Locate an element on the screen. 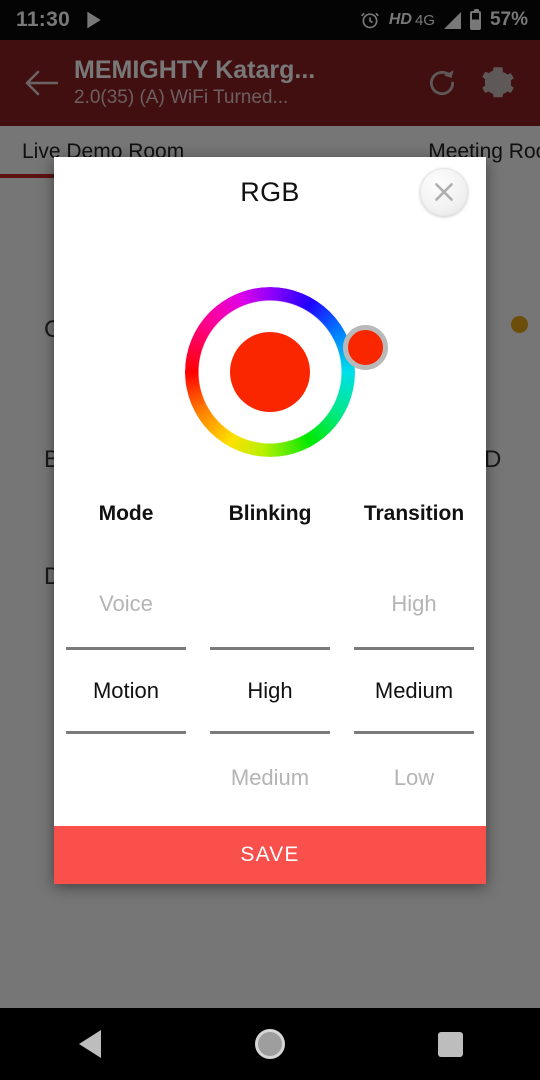  system-nav-bar is located at coordinates (270, 1044).